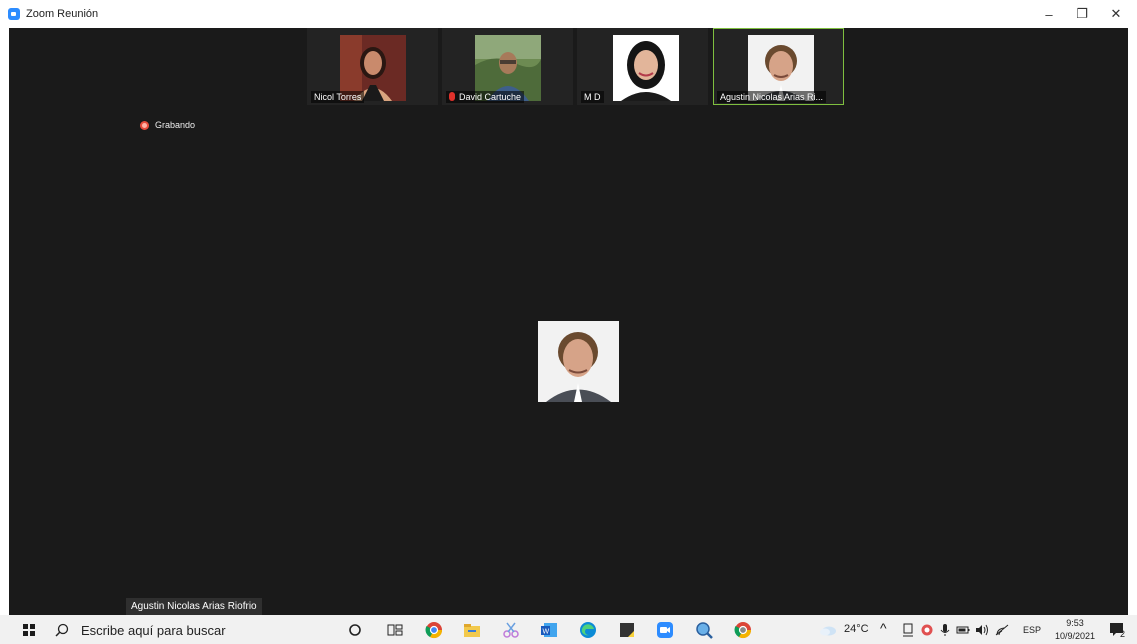 The height and width of the screenshot is (644, 1137). Describe the element at coordinates (665, 630) in the screenshot. I see `zoom-taskbar-icon` at that location.